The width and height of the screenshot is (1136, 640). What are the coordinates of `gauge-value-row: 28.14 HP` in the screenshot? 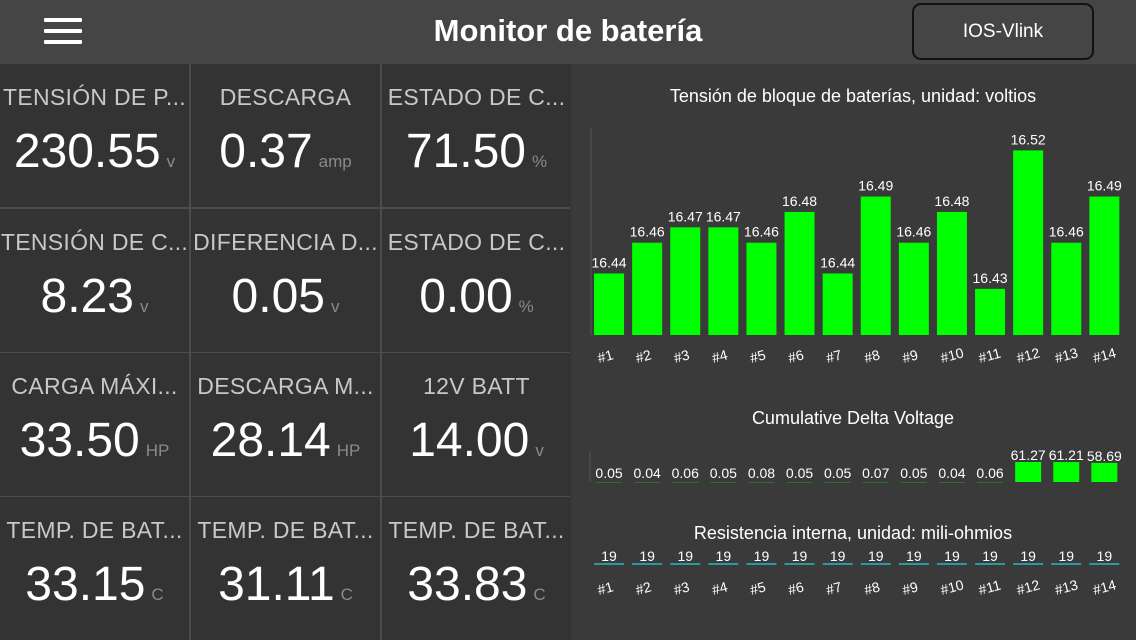 It's located at (285, 440).